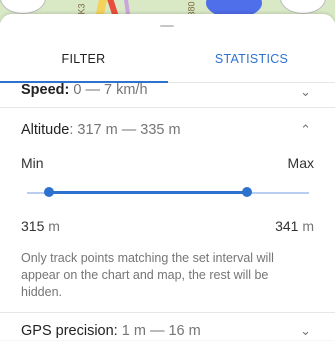 This screenshot has width=335, height=343. What do you see at coordinates (148, 192) in the screenshot?
I see `altitude-slider-active-range` at bounding box center [148, 192].